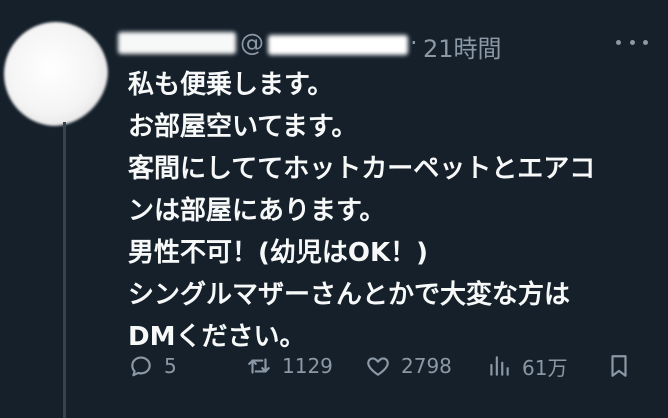 This screenshot has height=418, width=668. Describe the element at coordinates (462, 46) in the screenshot. I see `tweet-timestamp: 21時間` at that location.